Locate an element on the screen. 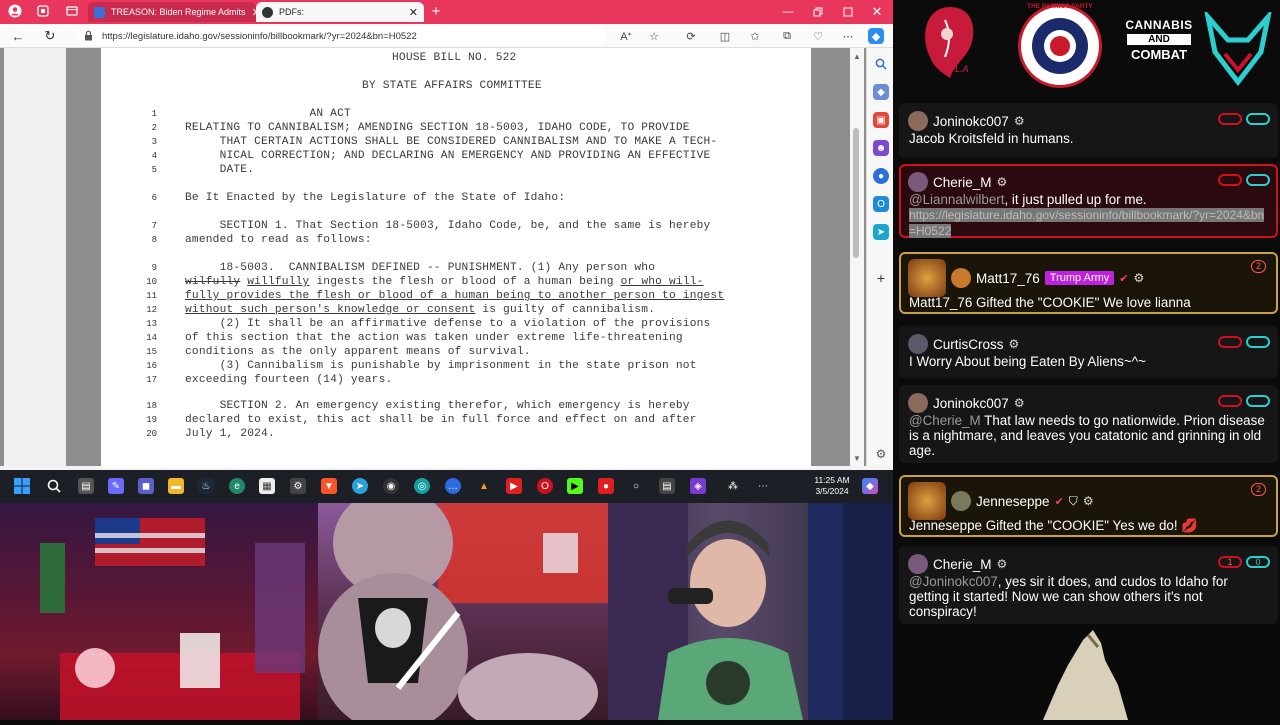 This screenshot has height=725, width=1280. mention: @Cherie_M is located at coordinates (945, 420).